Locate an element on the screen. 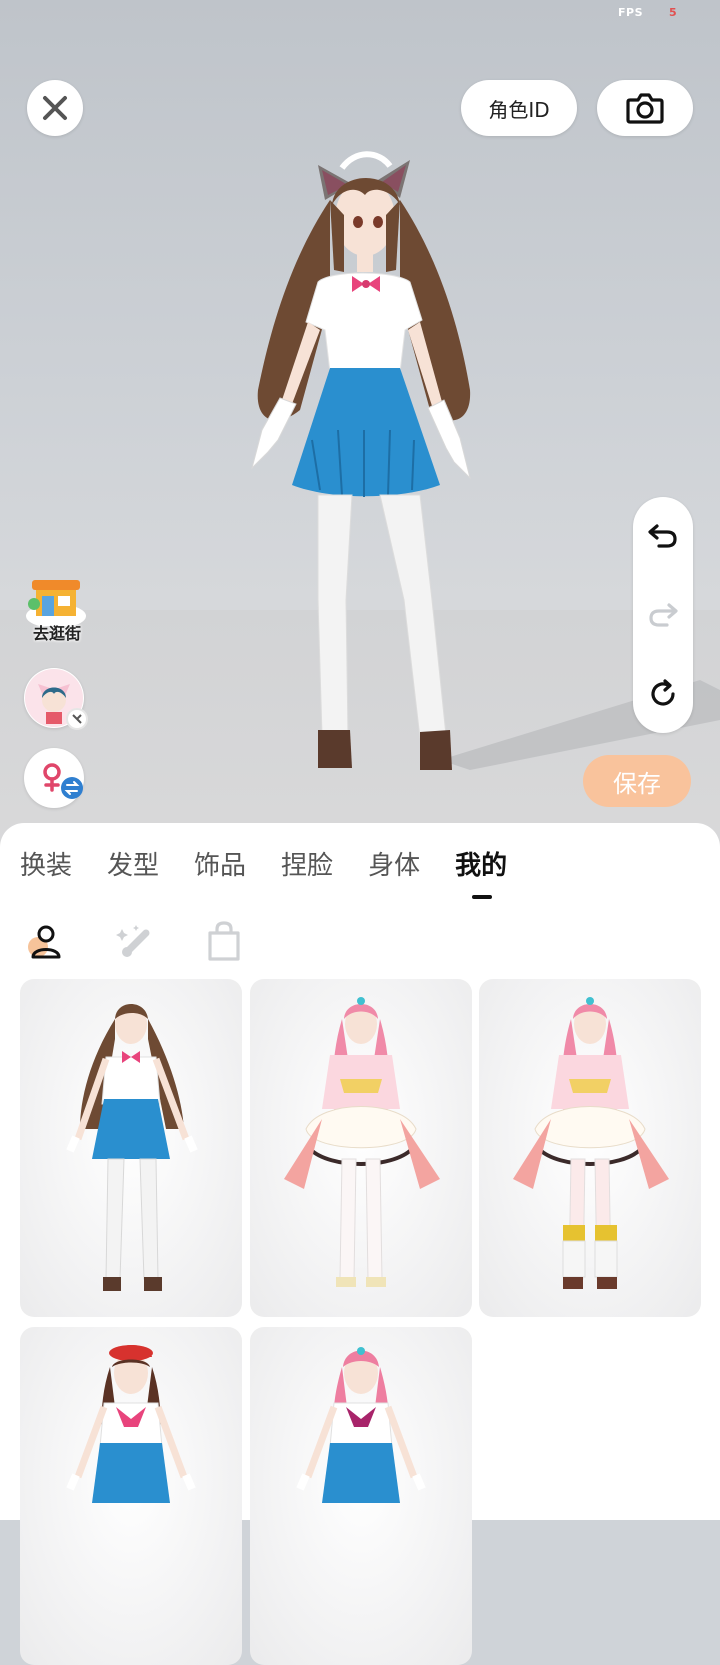 Image resolution: width=720 pixels, height=1665 pixels. redo-icon is located at coordinates (663, 615).